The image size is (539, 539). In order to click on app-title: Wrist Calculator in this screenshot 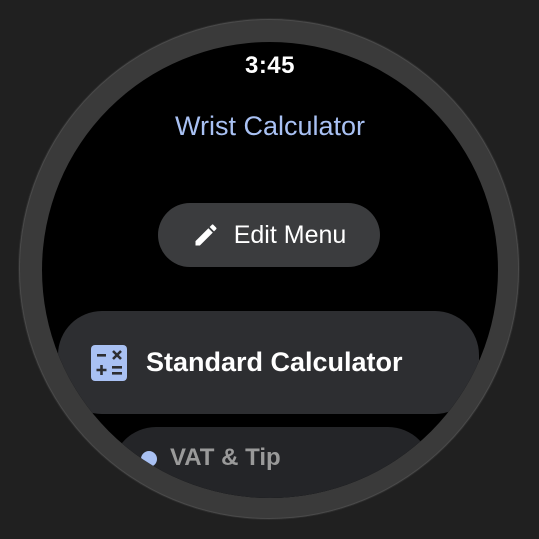, I will do `click(270, 126)`.